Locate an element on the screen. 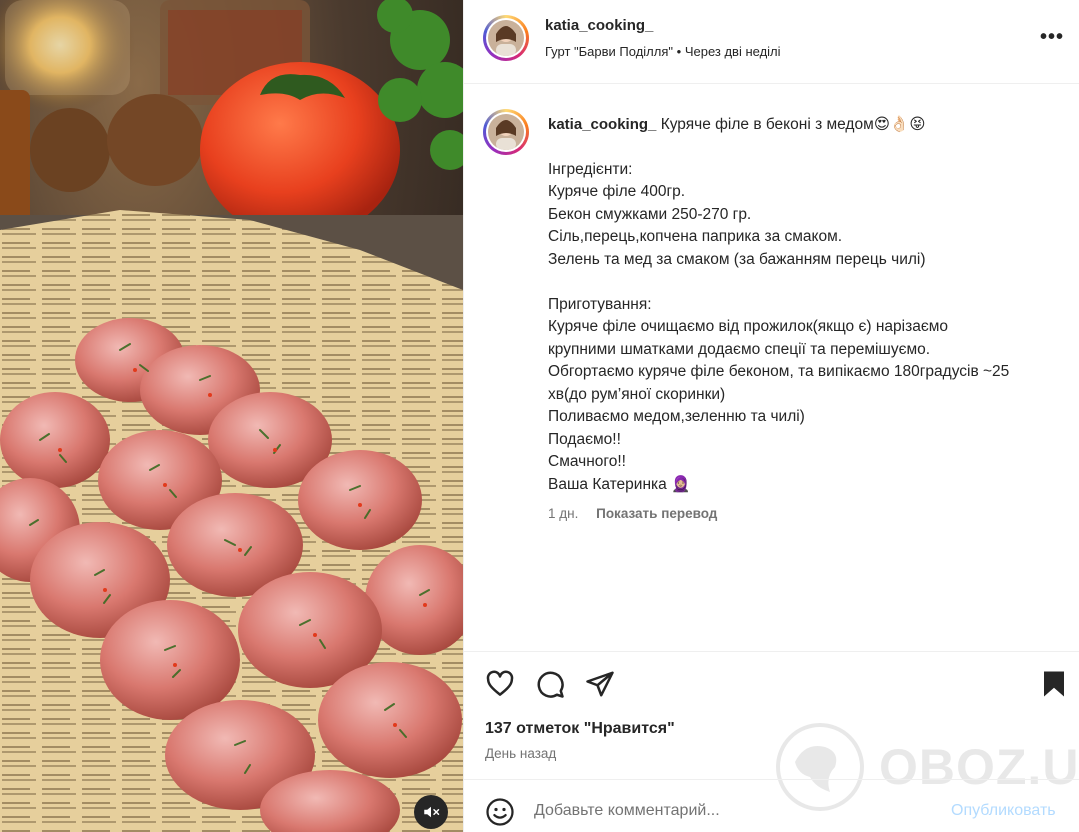  caption-line: Поливаємо медом,зеленню та чилі) is located at coordinates (676, 416).